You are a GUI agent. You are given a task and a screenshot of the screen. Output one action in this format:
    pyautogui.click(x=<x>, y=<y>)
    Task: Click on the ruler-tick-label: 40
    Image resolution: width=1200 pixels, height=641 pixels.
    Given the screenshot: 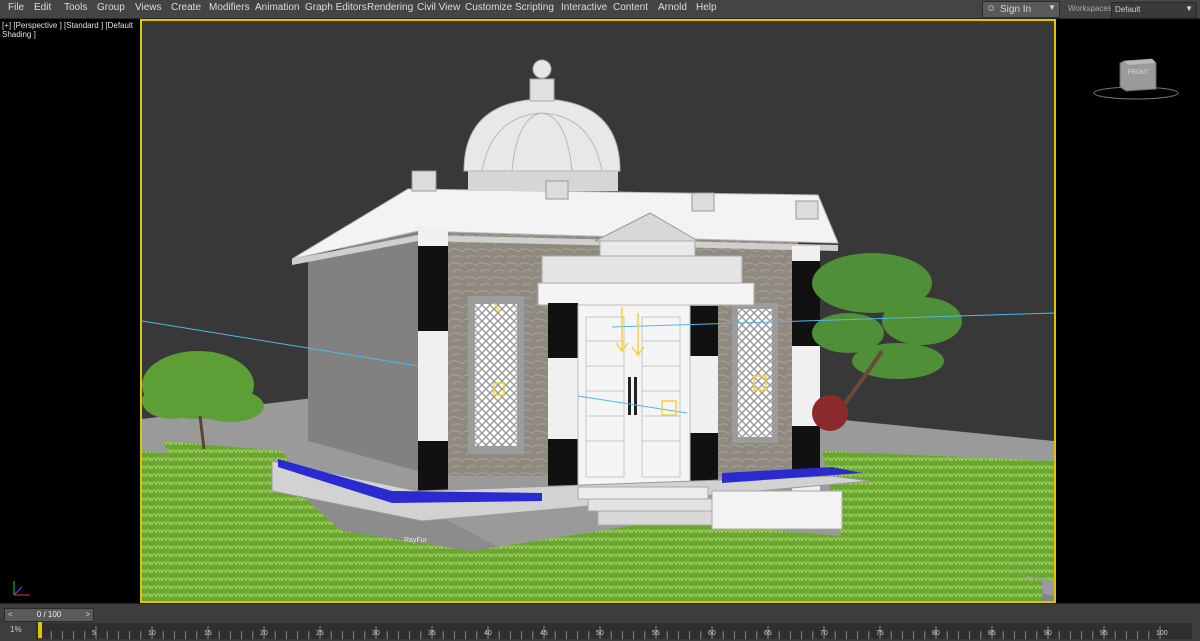 What is the action you would take?
    pyautogui.click(x=488, y=633)
    